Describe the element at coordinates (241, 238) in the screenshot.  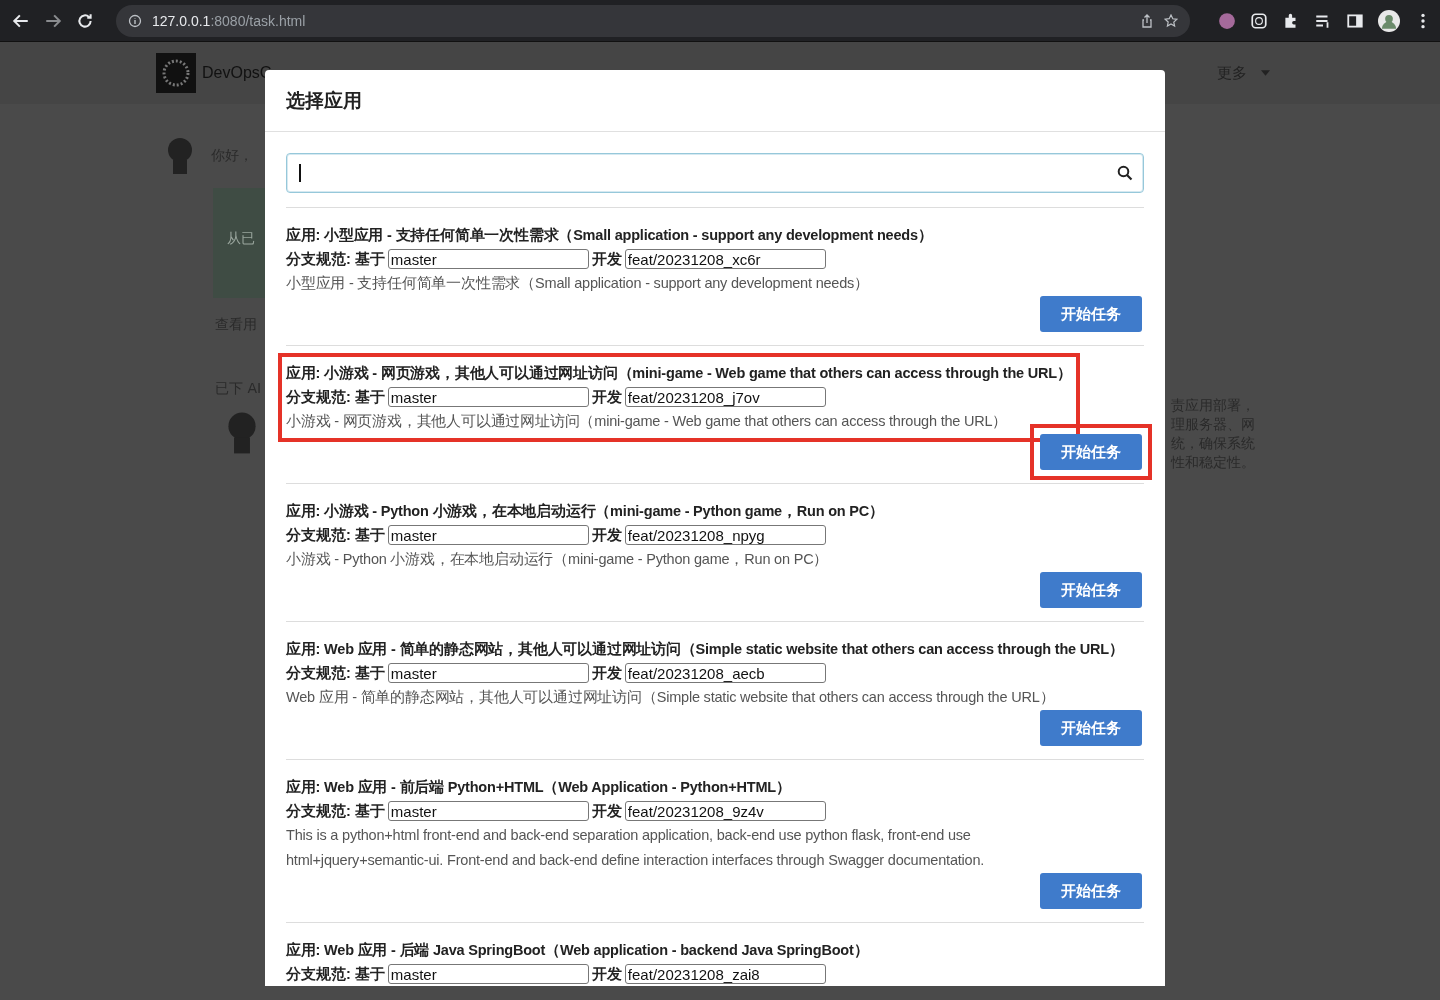
I see `card-text: 从已` at that location.